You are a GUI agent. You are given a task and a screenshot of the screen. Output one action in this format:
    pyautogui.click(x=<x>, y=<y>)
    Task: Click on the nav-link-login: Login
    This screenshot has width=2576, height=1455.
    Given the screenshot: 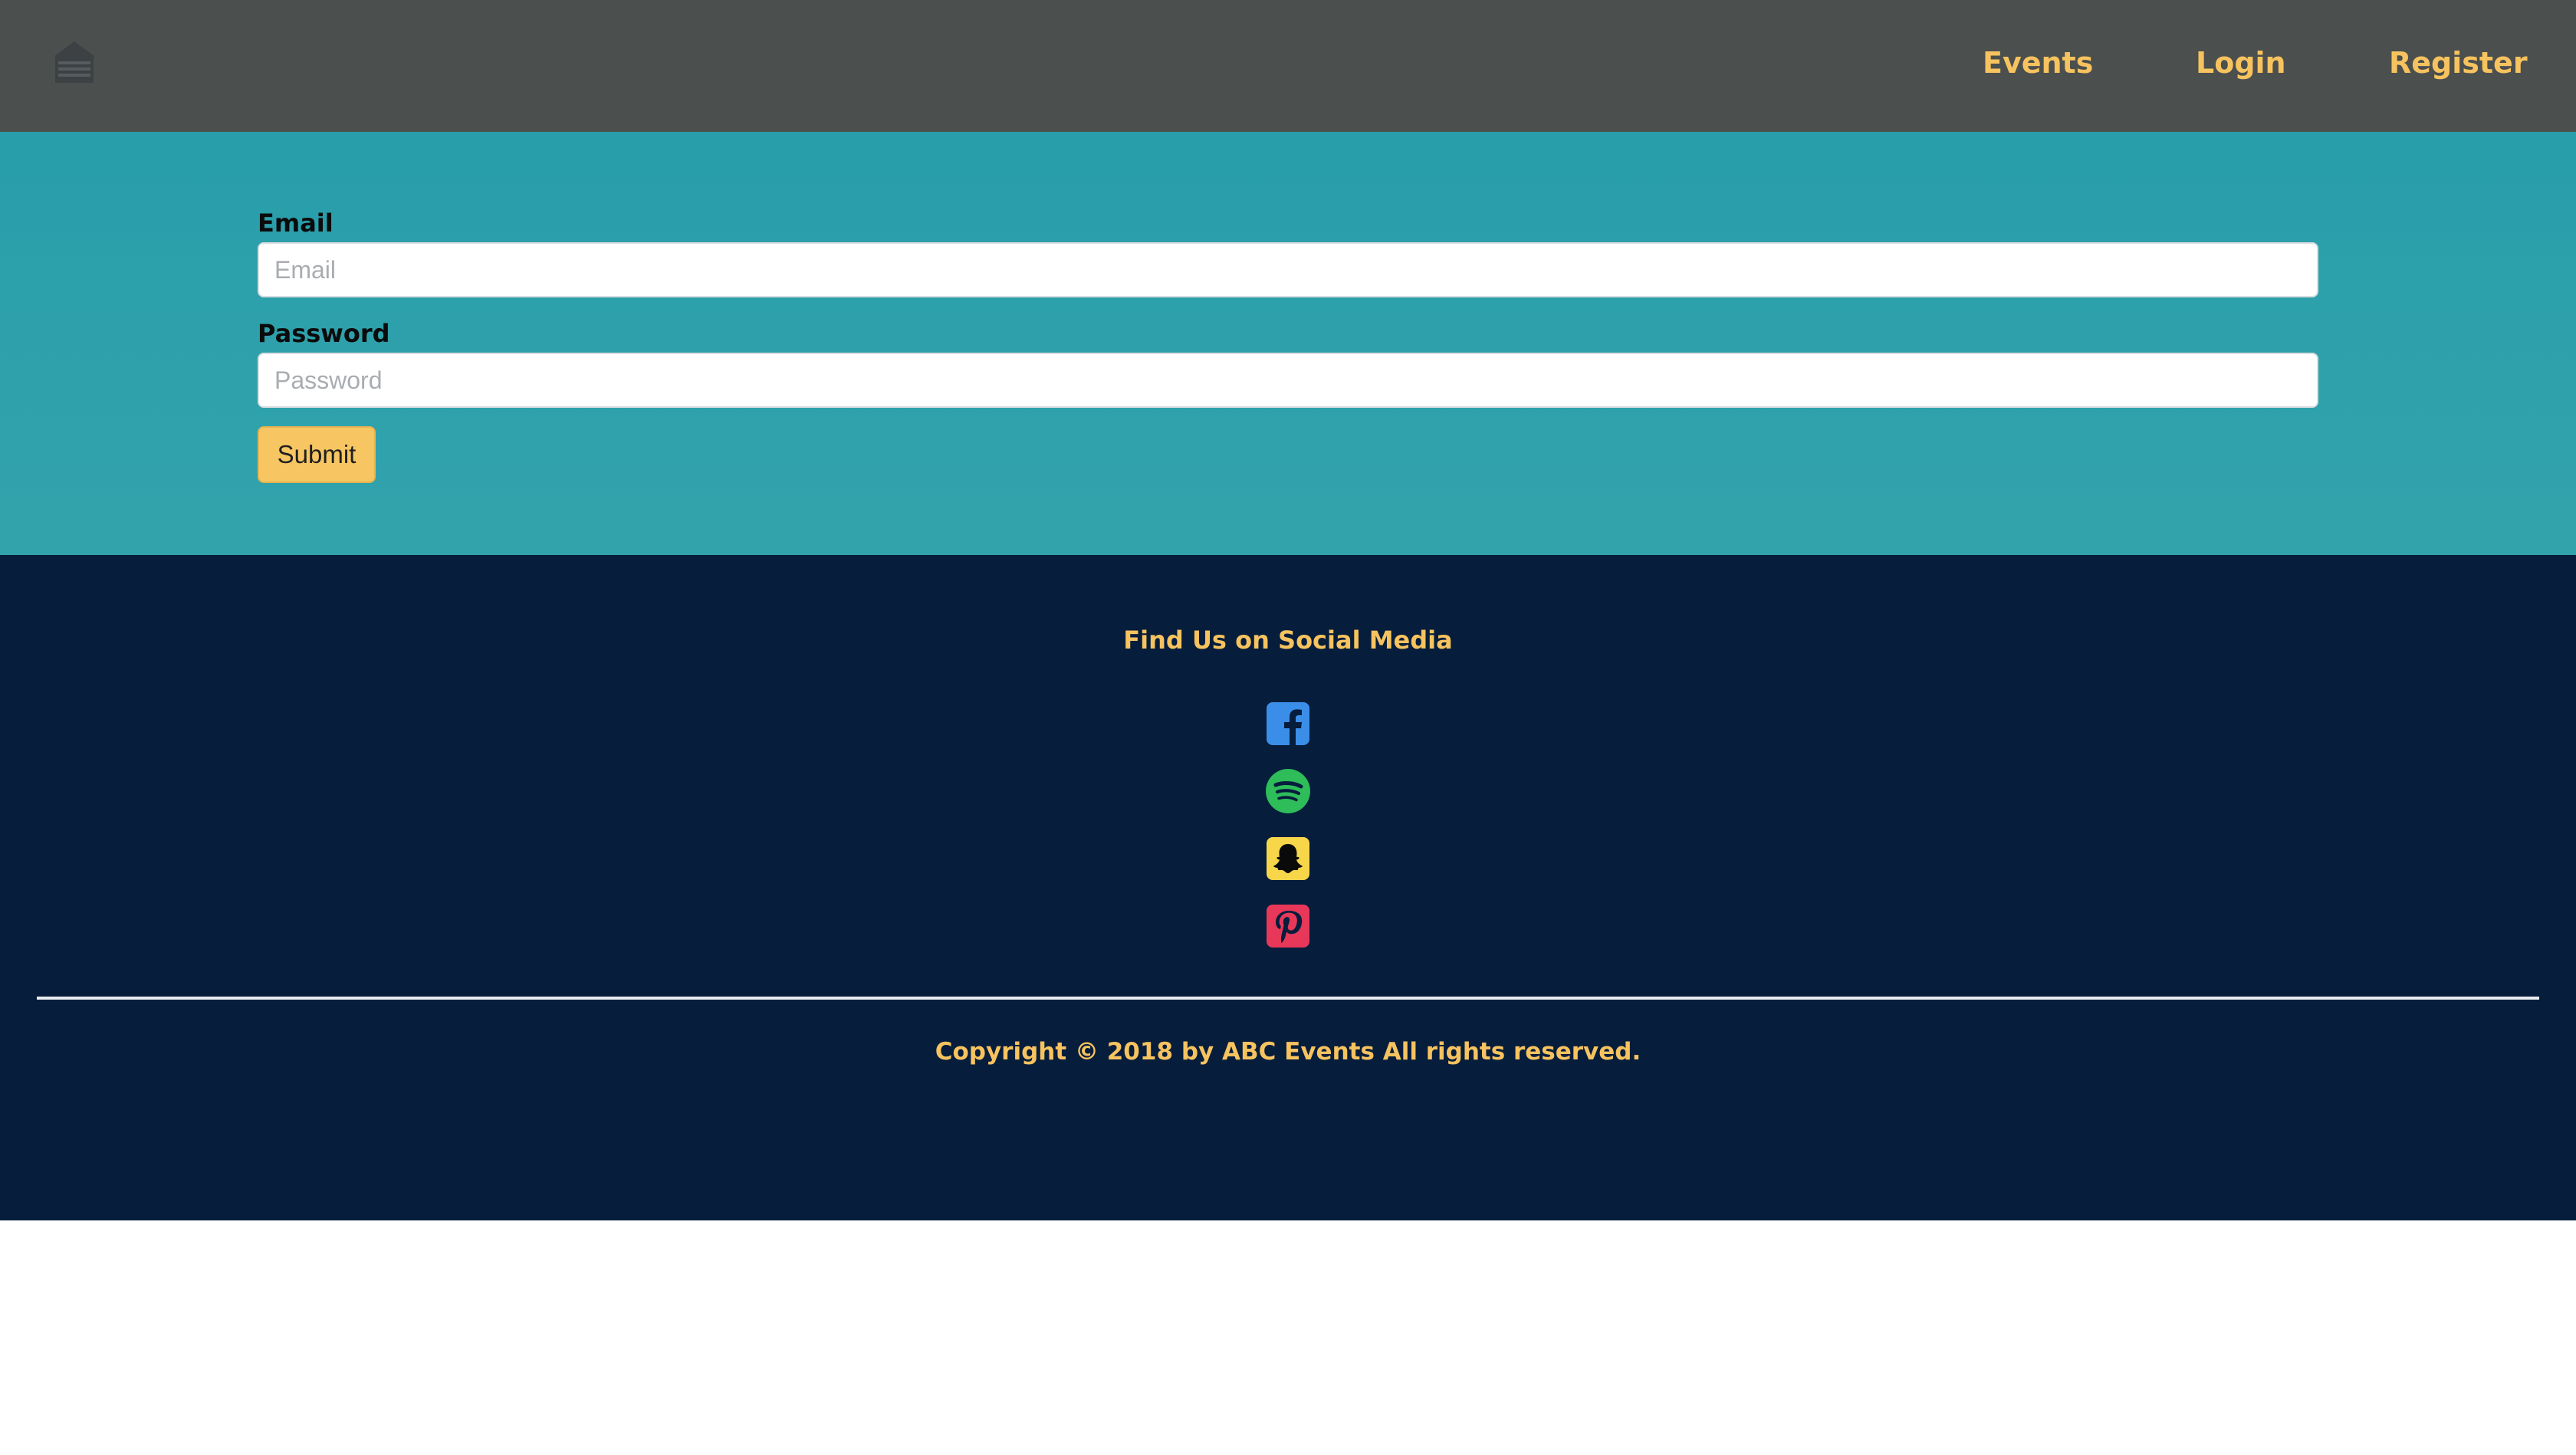 What is the action you would take?
    pyautogui.click(x=2241, y=63)
    